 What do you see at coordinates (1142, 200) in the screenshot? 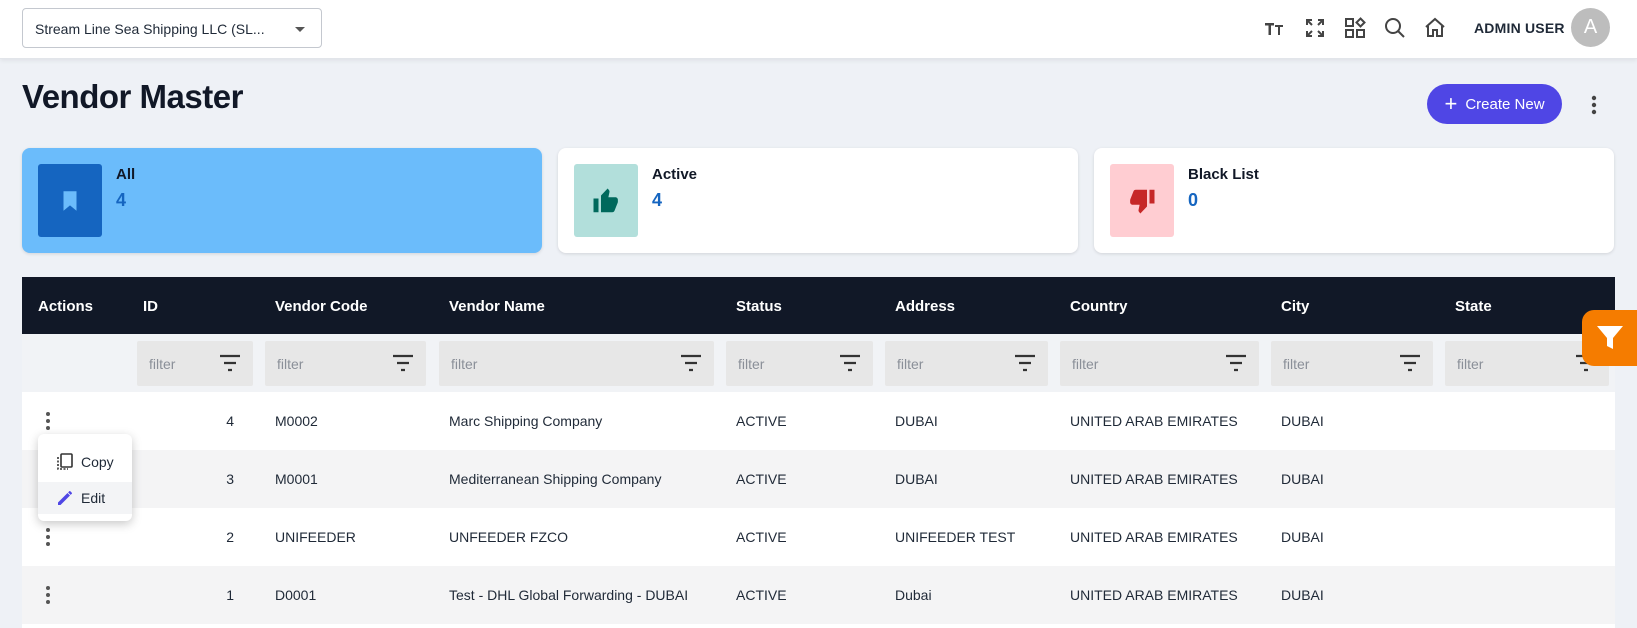
I see `thumbs-down-icon` at bounding box center [1142, 200].